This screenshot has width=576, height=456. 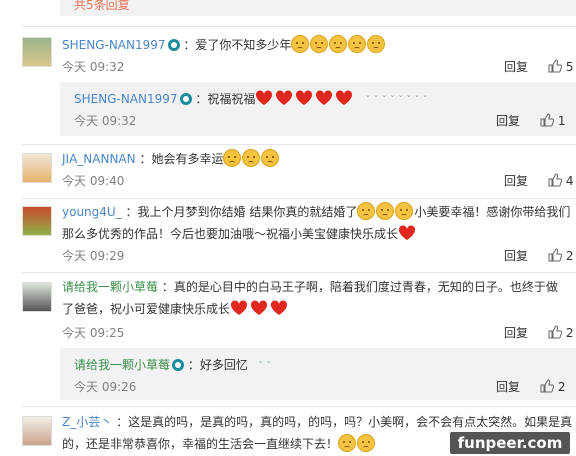 I want to click on sub-reply-1: SHENG-NAN1997 ：祝福祝福 ˇ ˇ ˇ ˇ ˇ ˇ ˇ ˇ, so click(x=251, y=100).